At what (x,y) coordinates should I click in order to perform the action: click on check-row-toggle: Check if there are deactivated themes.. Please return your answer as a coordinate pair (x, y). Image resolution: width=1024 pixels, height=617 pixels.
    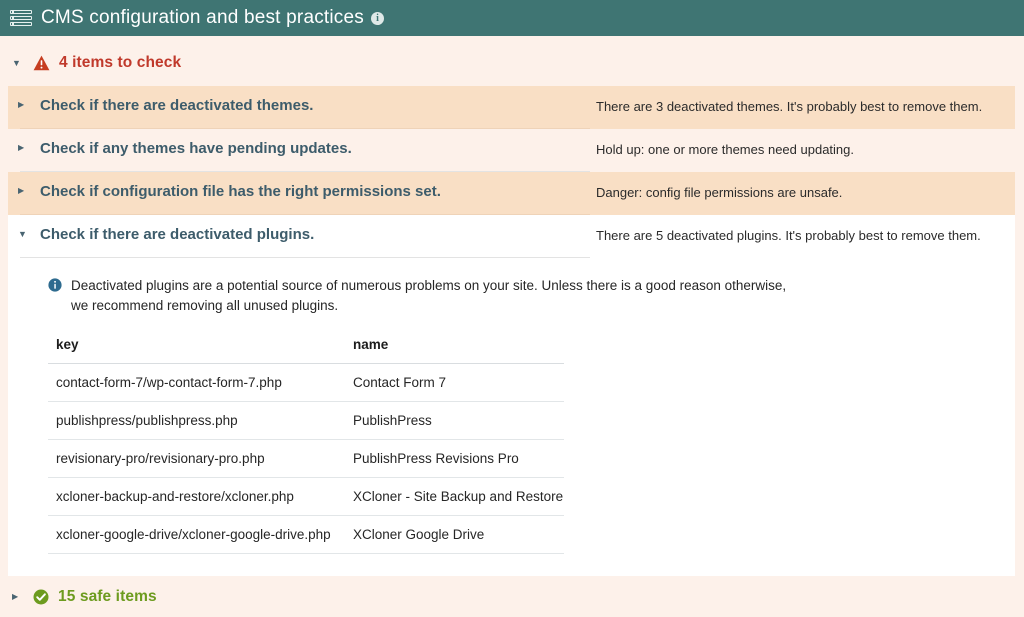
    Looking at the image, I should click on (298, 106).